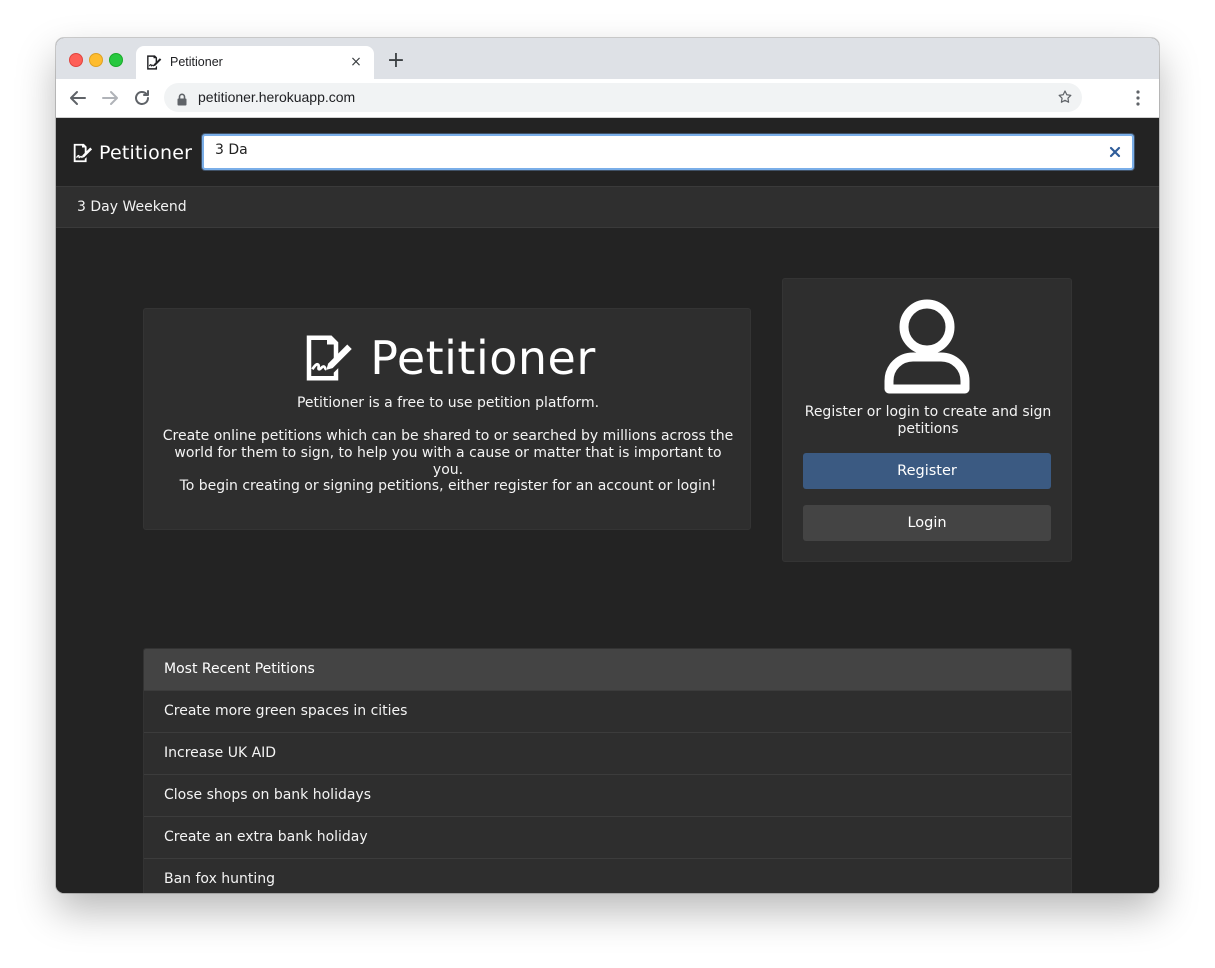 This screenshot has height=968, width=1215. Describe the element at coordinates (927, 471) in the screenshot. I see `register-button: Register` at that location.